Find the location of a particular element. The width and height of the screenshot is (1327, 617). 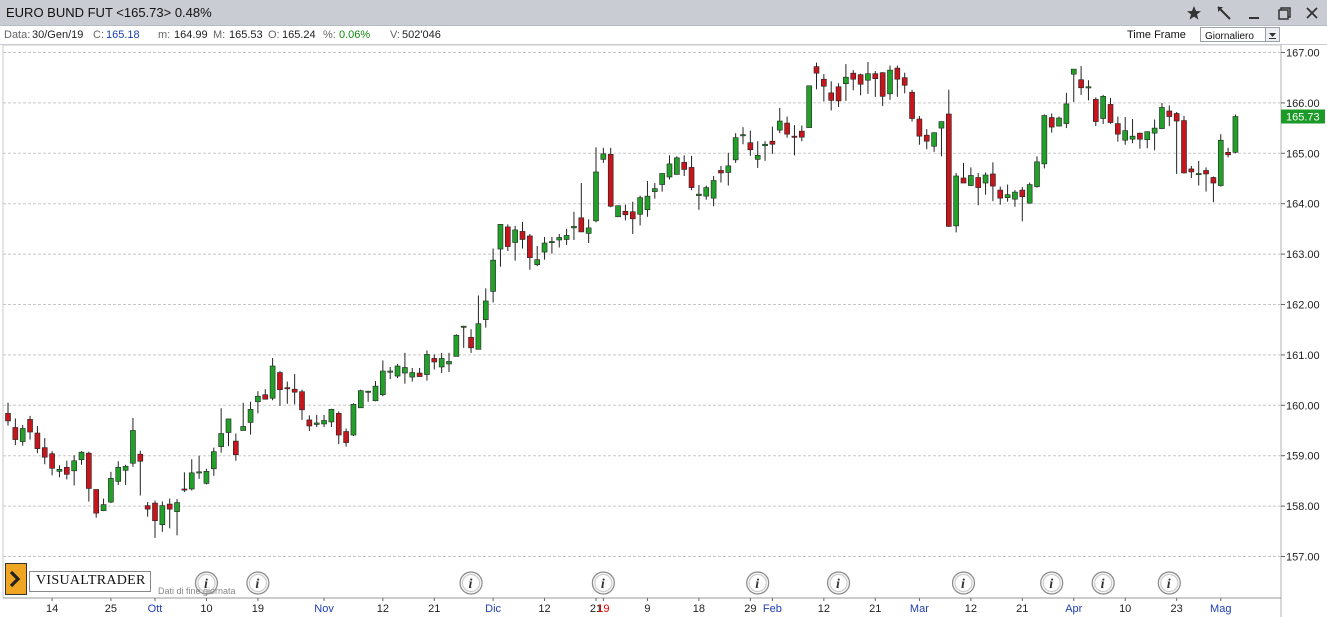

logo-text: VISUALTRADER is located at coordinates (90, 581).